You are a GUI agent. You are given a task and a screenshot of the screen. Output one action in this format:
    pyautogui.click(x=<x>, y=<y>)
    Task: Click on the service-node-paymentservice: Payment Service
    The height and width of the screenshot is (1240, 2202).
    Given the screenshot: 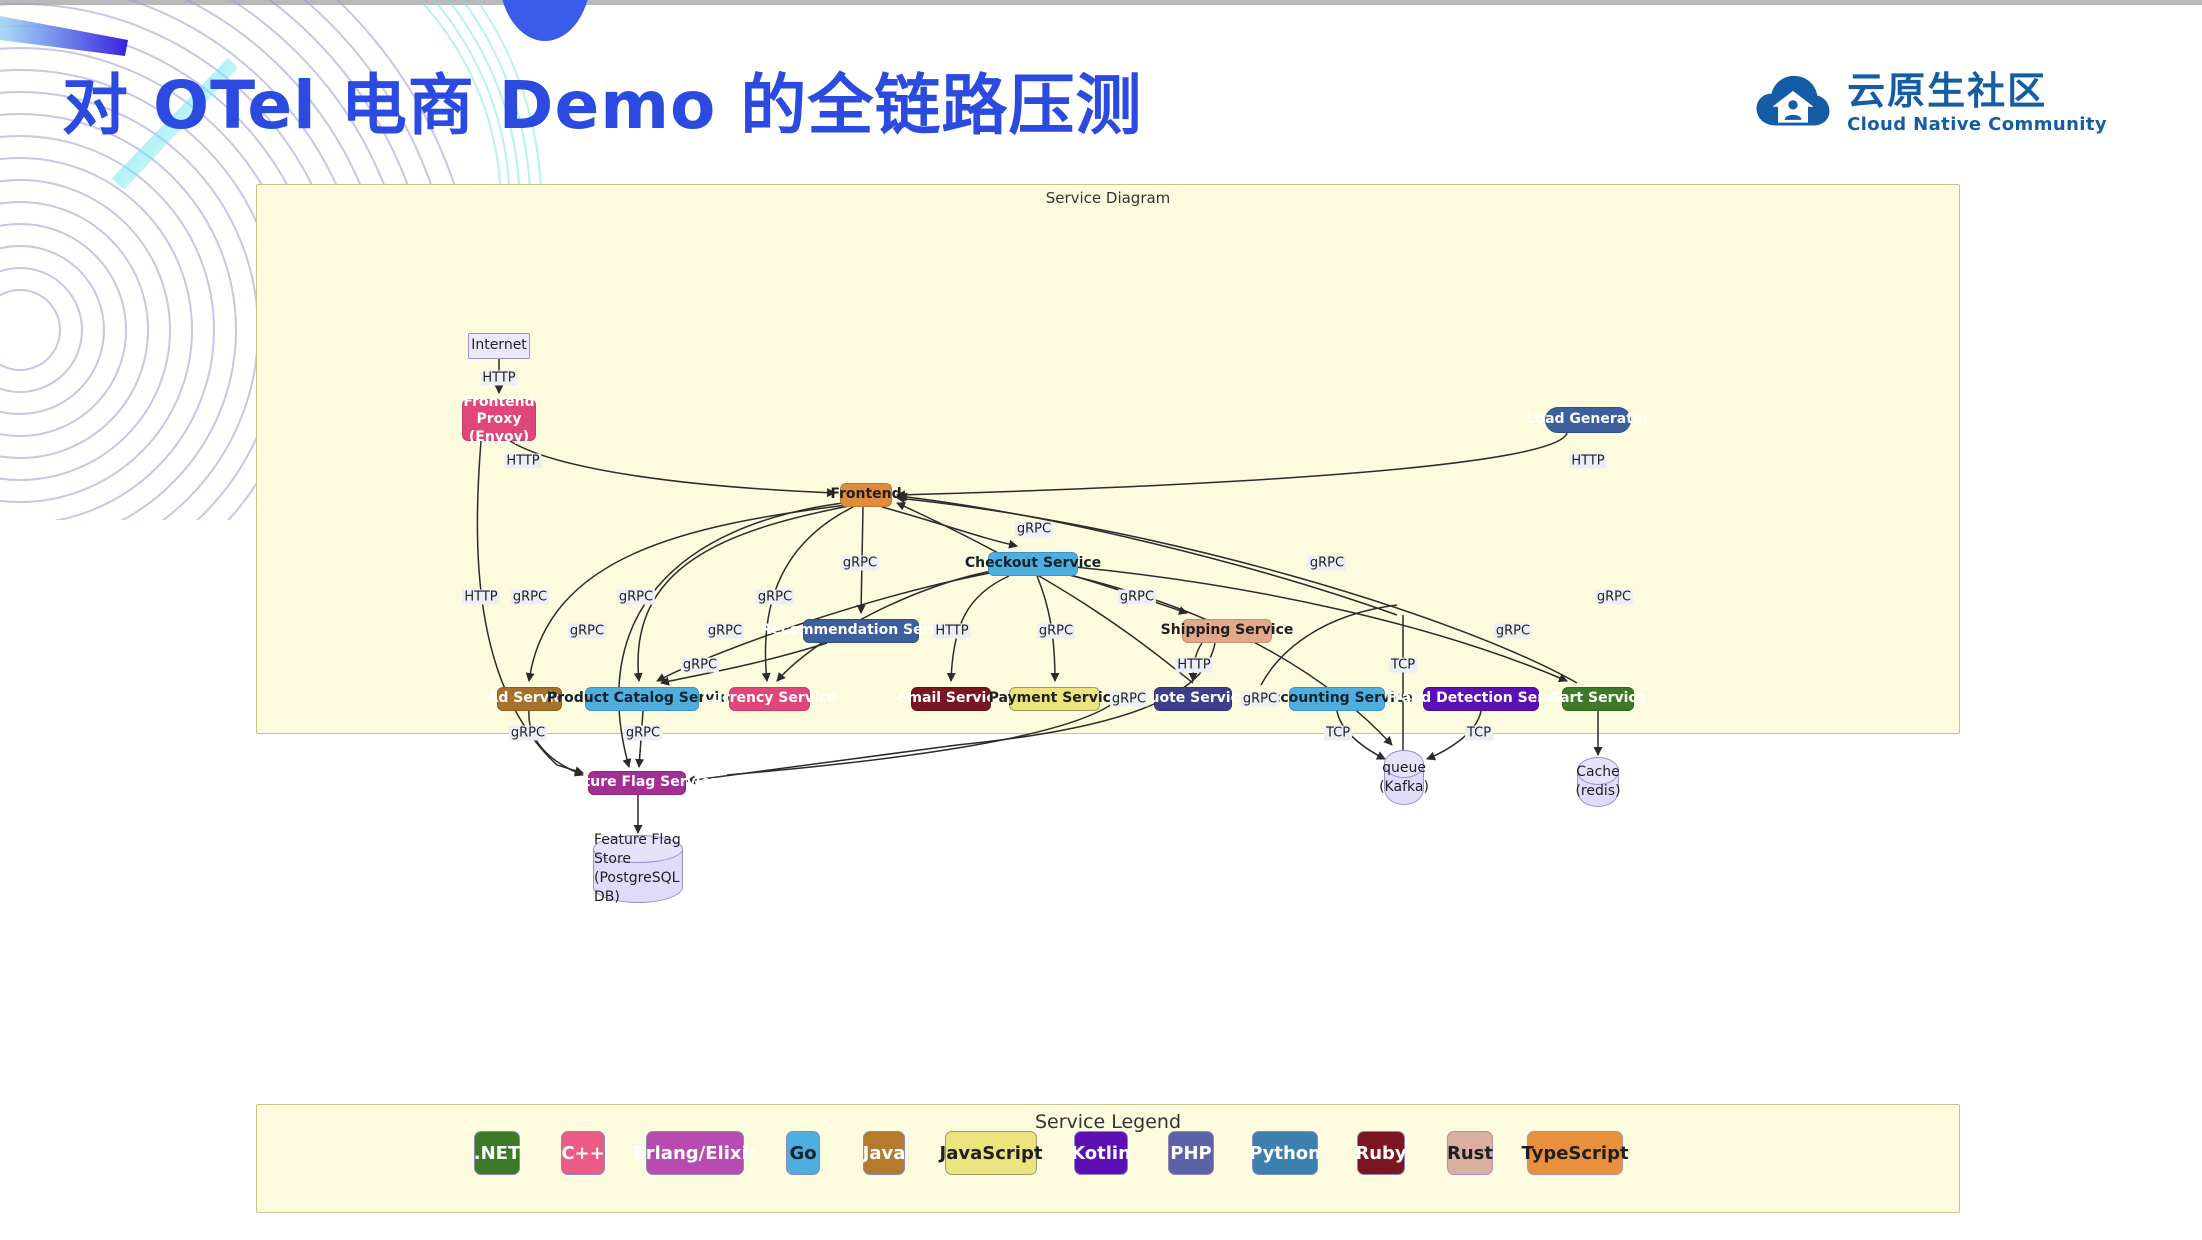 What is the action you would take?
    pyautogui.click(x=1054, y=699)
    